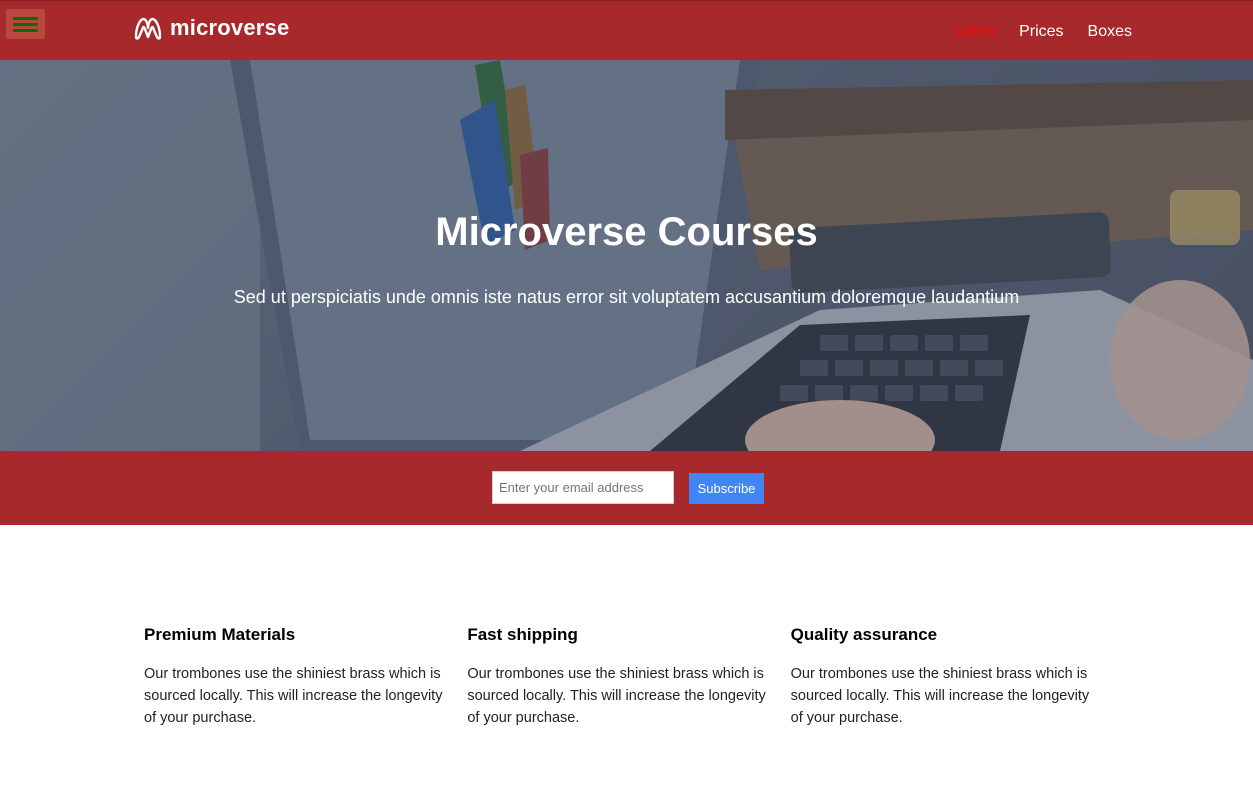 This screenshot has height=787, width=1253. What do you see at coordinates (583, 487) in the screenshot?
I see `email-input` at bounding box center [583, 487].